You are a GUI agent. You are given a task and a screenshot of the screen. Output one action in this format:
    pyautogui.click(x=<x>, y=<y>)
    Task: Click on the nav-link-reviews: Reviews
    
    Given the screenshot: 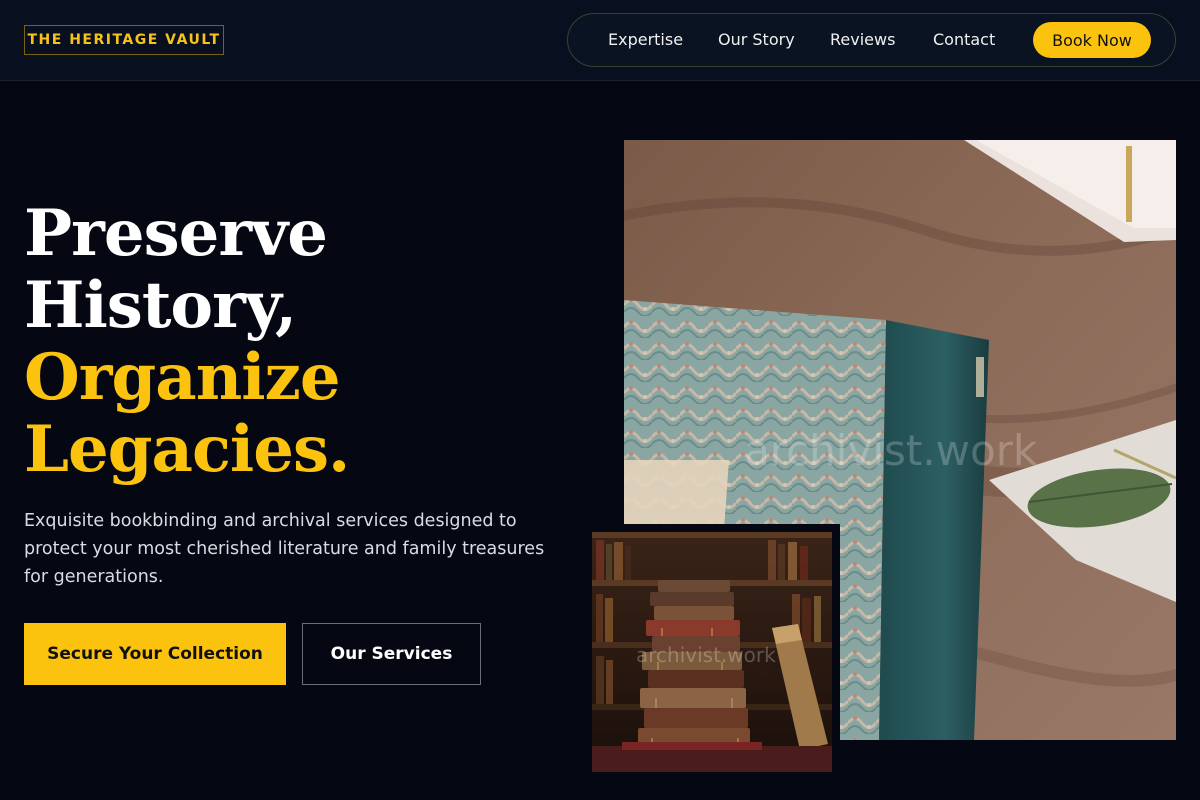 What is the action you would take?
    pyautogui.click(x=862, y=40)
    